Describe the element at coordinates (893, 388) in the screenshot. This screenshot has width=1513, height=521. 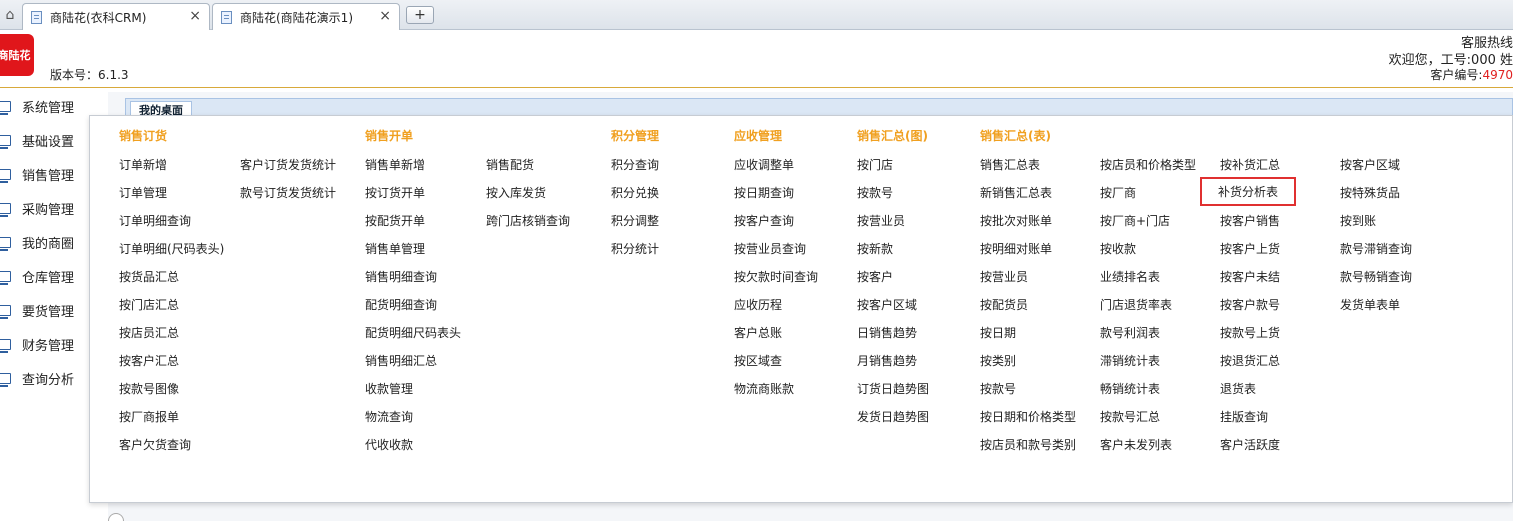
I see `menu-item: 订货日趋势图` at that location.